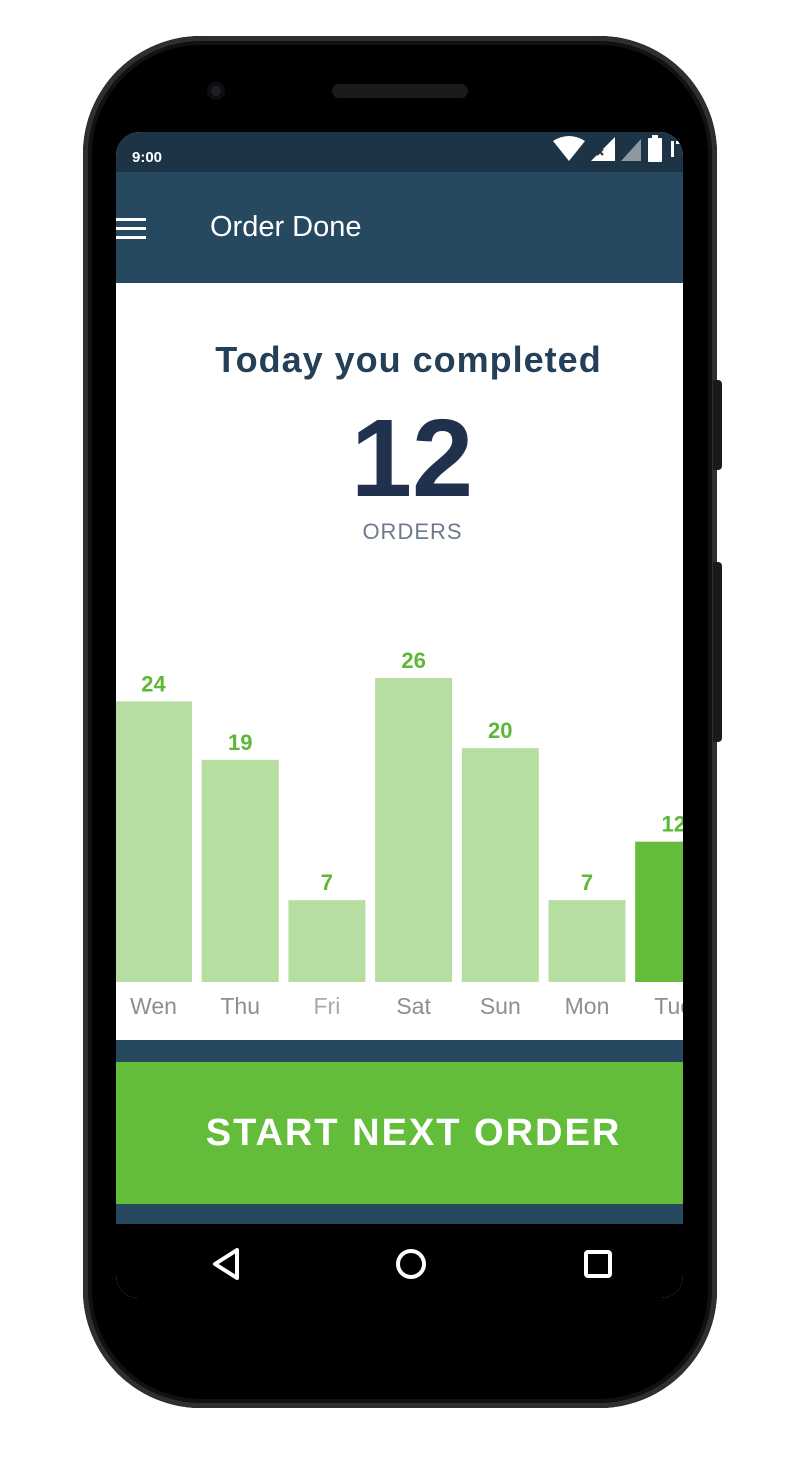 This screenshot has height=1458, width=786. What do you see at coordinates (408, 359) in the screenshot?
I see `summary-heading: Today you completed` at bounding box center [408, 359].